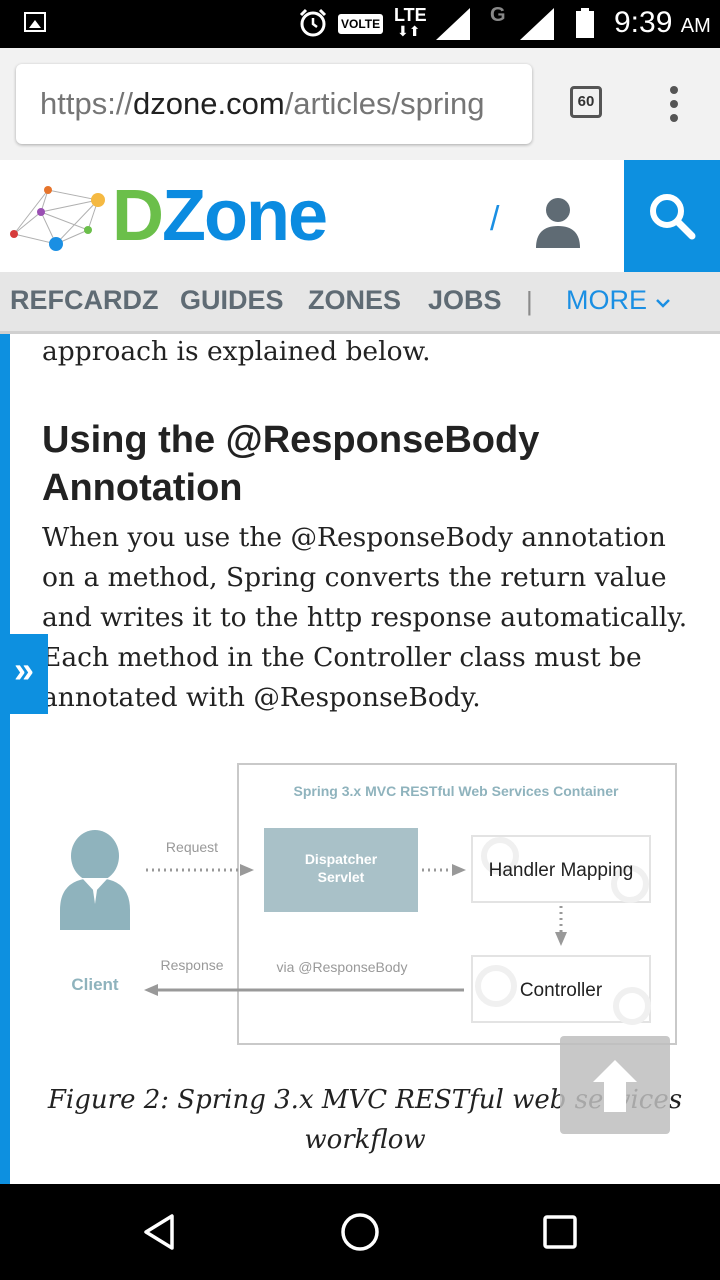 The height and width of the screenshot is (1280, 720). What do you see at coordinates (561, 990) in the screenshot?
I see `controller-label: Controller` at bounding box center [561, 990].